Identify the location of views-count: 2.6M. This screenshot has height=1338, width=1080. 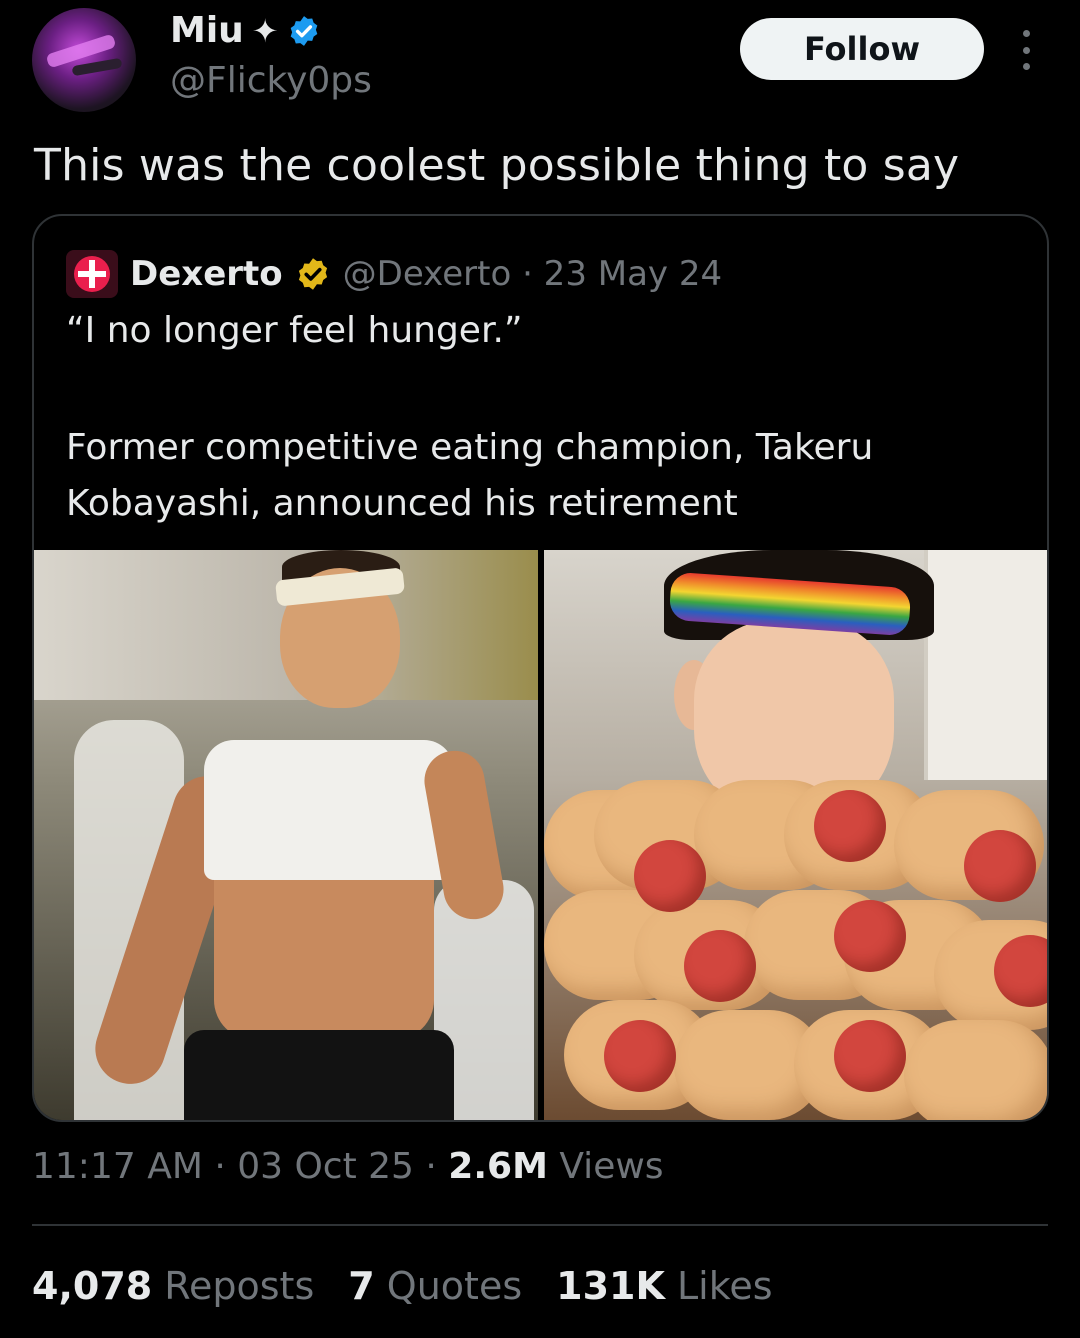
(498, 1166).